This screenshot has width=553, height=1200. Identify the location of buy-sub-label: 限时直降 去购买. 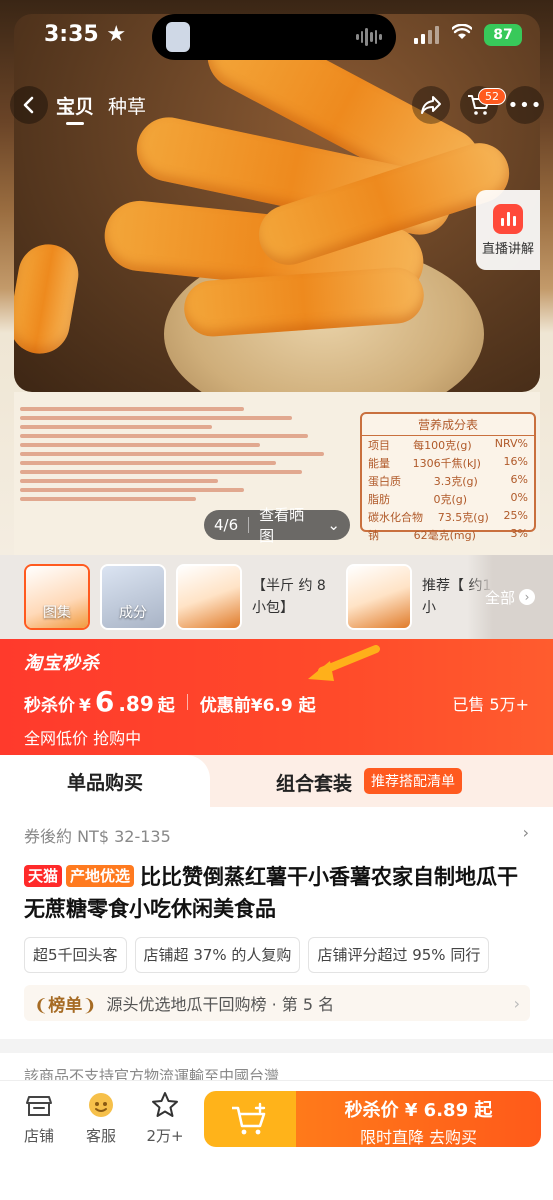
(418, 1137).